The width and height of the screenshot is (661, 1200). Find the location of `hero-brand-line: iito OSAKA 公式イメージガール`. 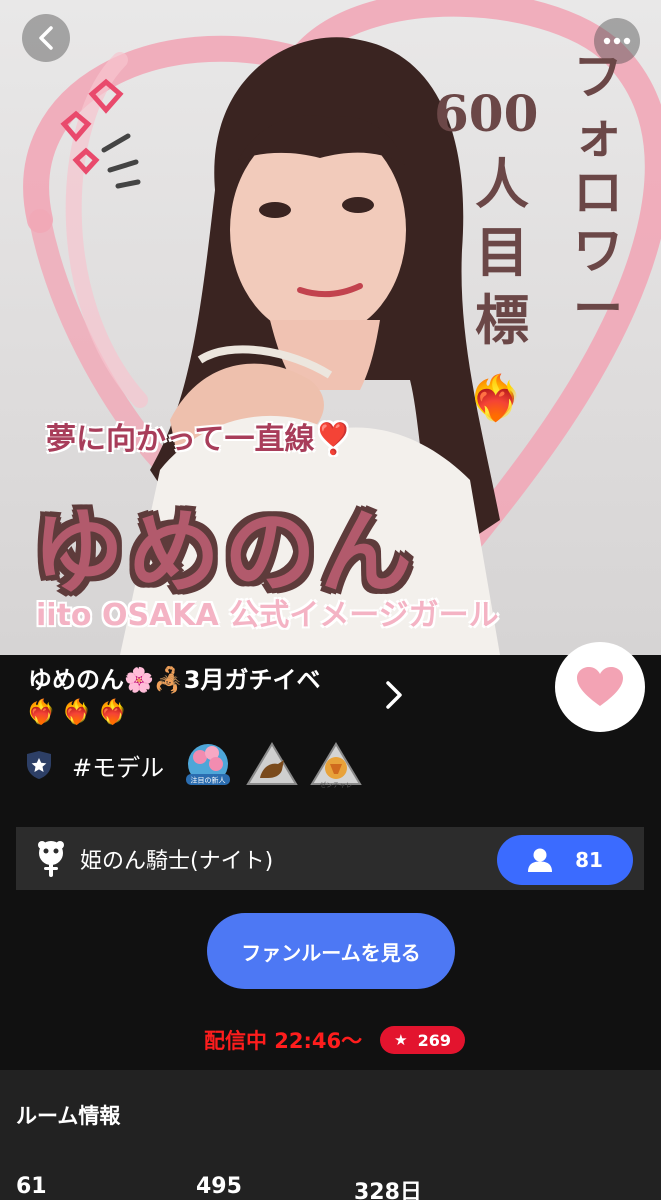

hero-brand-line: iito OSAKA 公式イメージガール is located at coordinates (267, 615).